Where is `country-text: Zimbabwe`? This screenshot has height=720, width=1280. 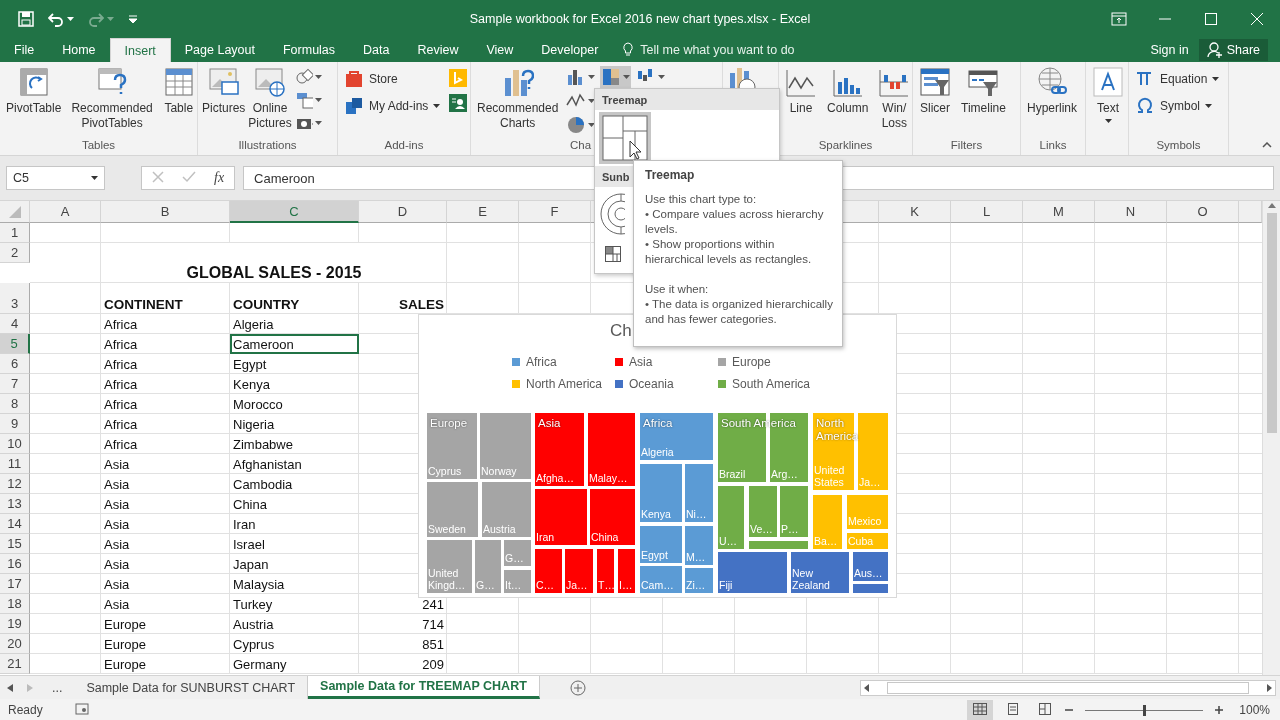
country-text: Zimbabwe is located at coordinates (263, 444).